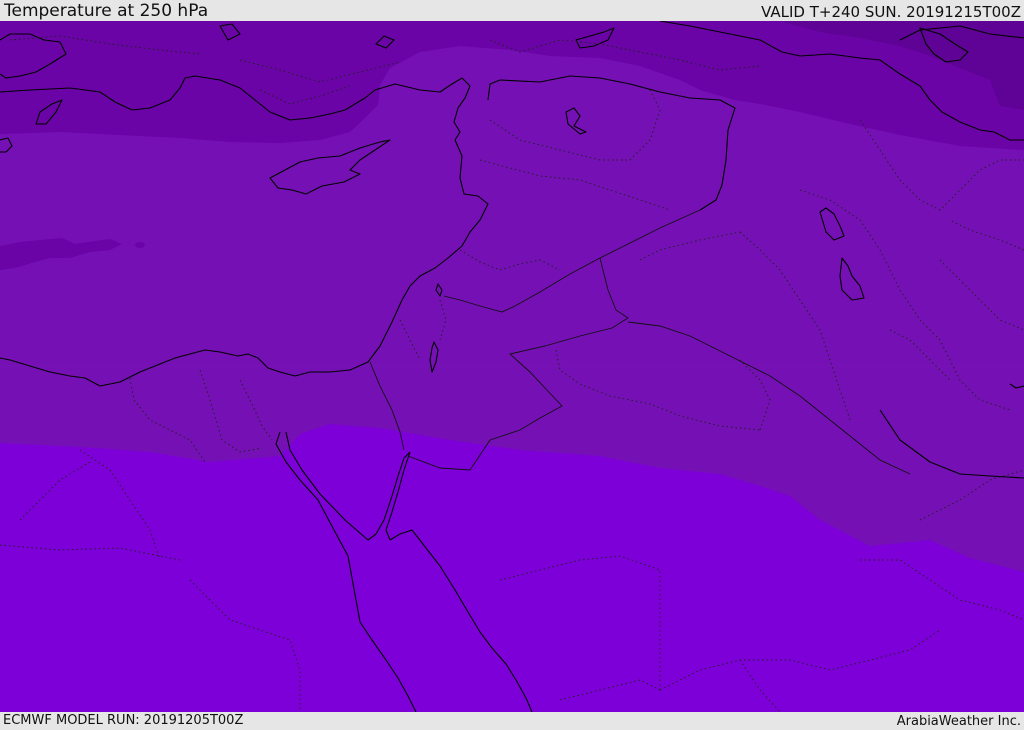 This screenshot has width=1024, height=730. Describe the element at coordinates (123, 720) in the screenshot. I see `model-run-label: ECMWF MODEL RUN: 20191205T00Z` at that location.